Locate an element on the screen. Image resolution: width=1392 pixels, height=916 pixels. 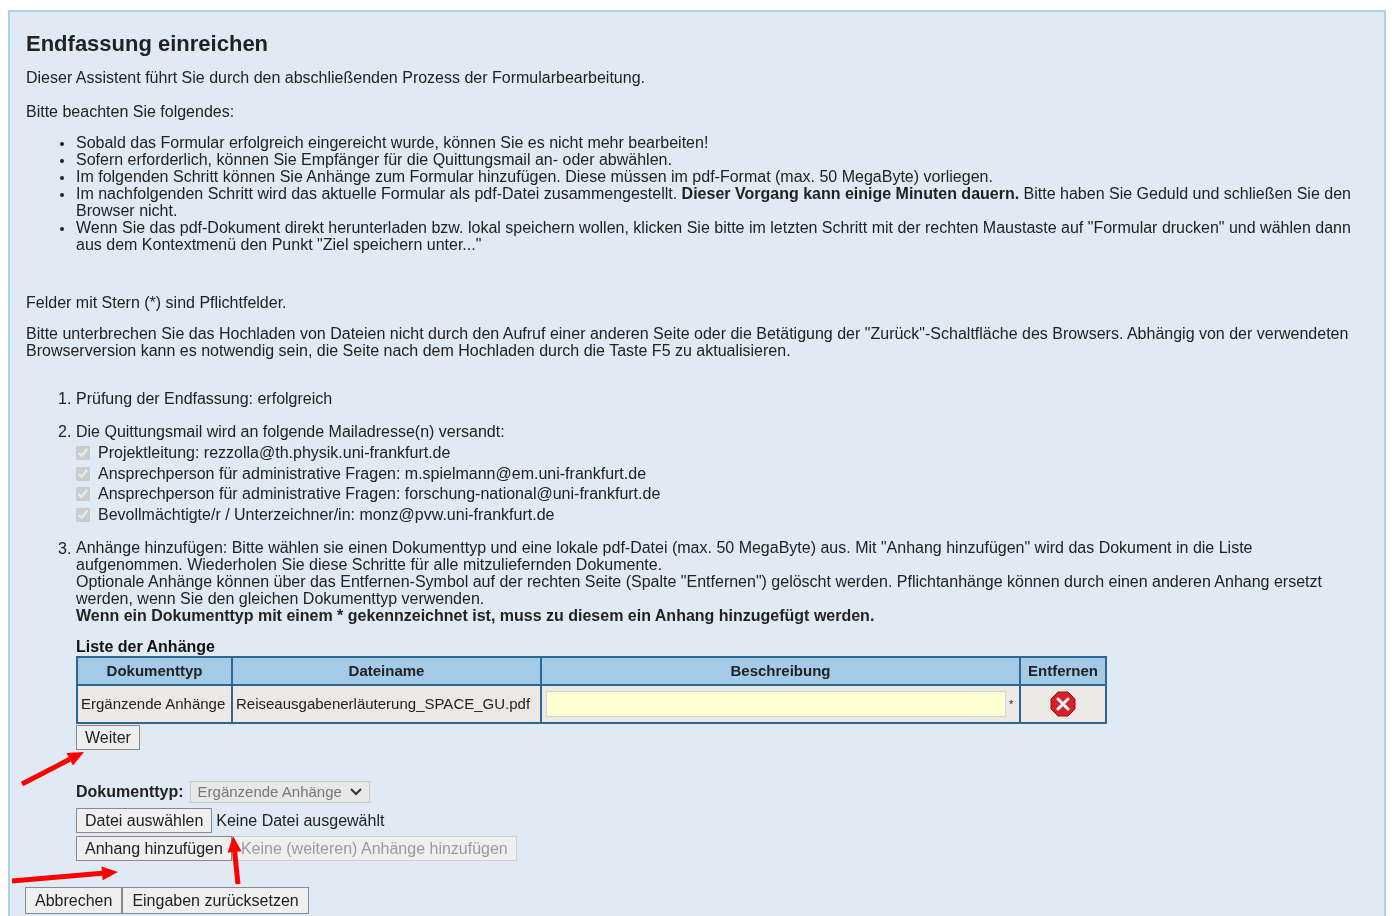
step-text: Die Quittungsmail wird an folgende Mailadresse(n) versandt: is located at coordinates (291, 431).